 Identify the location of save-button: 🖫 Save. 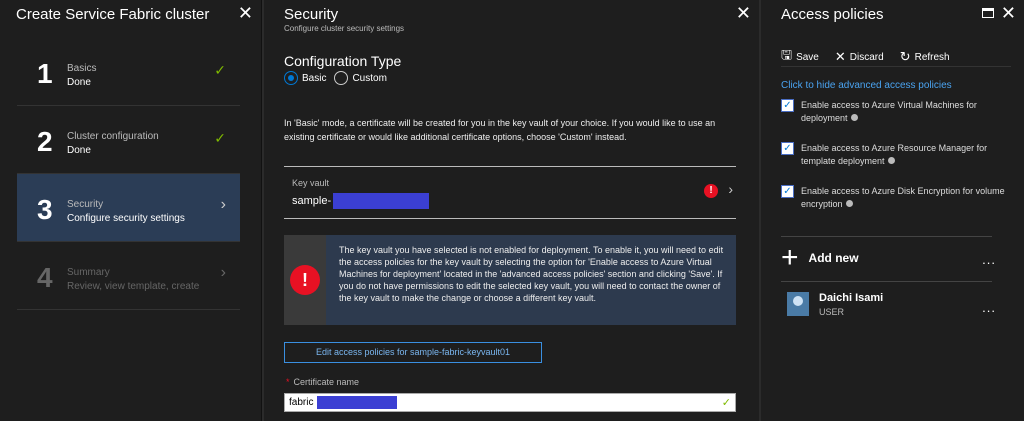
(800, 57).